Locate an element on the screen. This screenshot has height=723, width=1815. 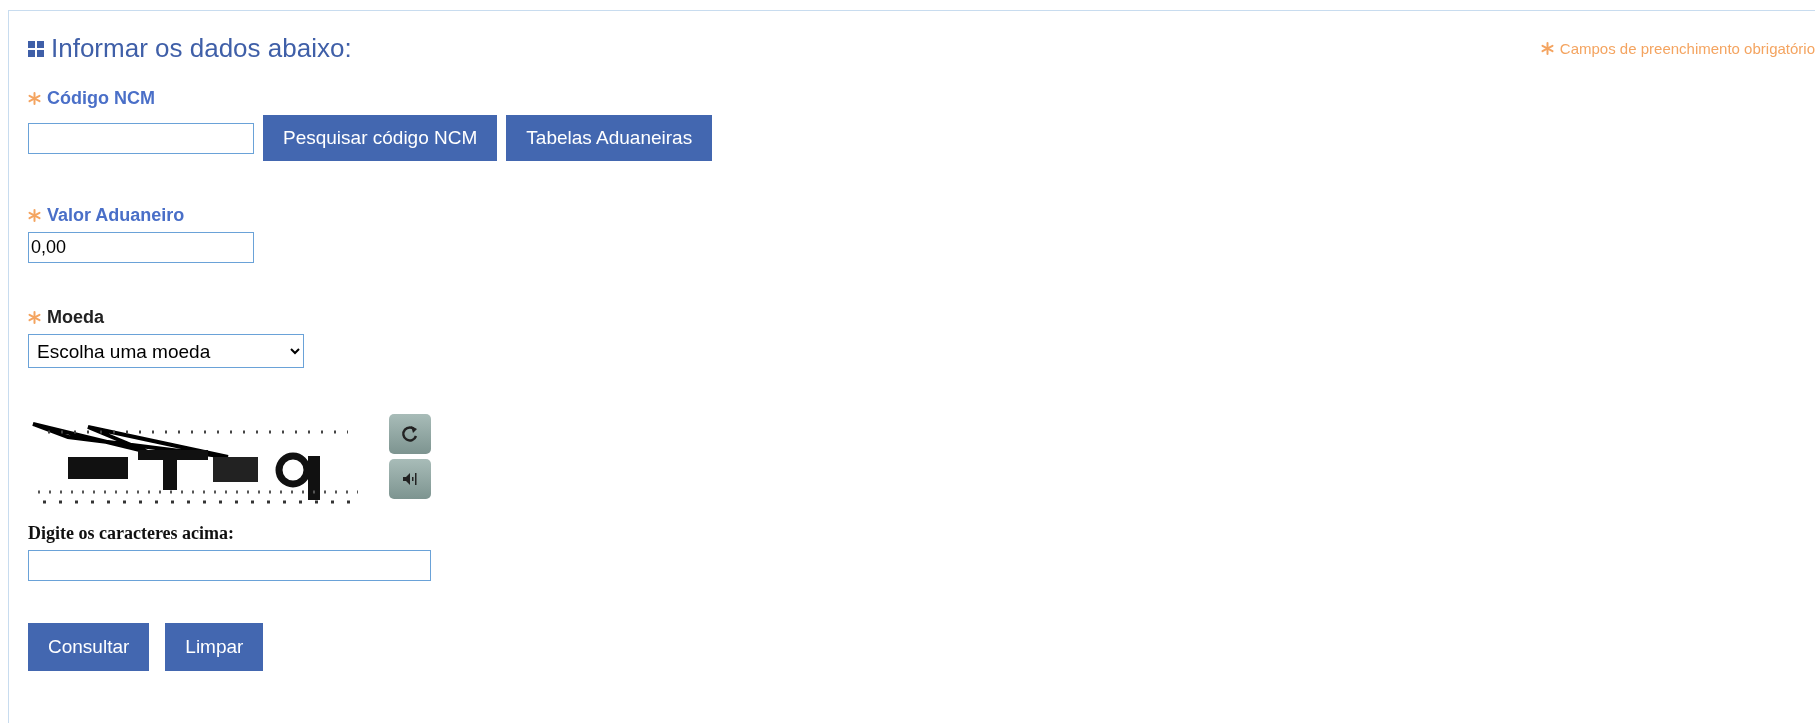
action-button: Consultar is located at coordinates (89, 647).